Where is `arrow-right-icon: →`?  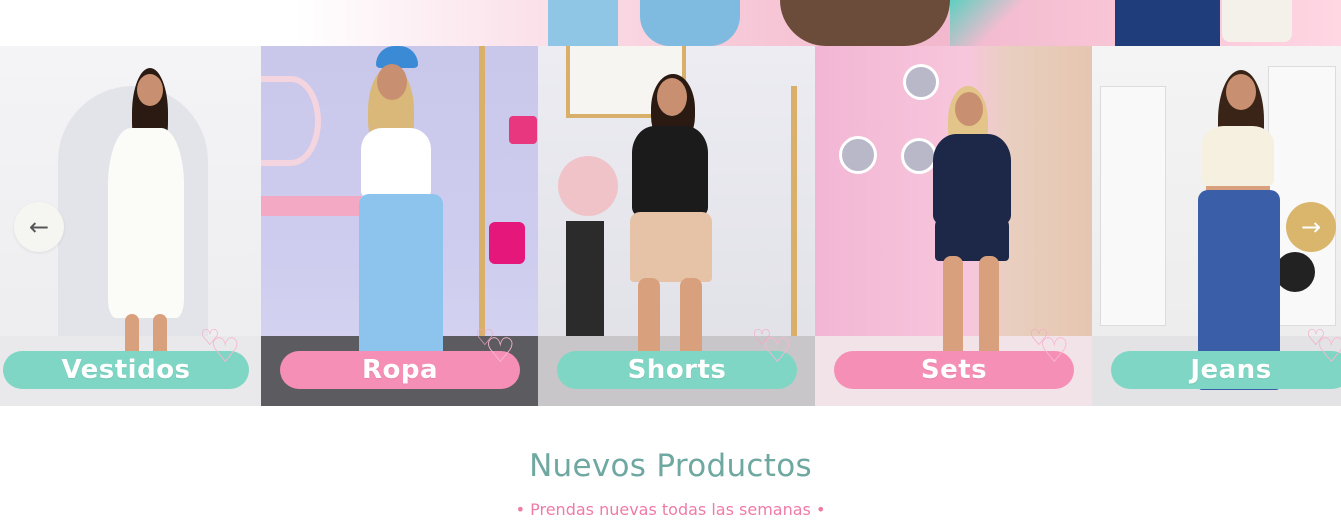 arrow-right-icon: → is located at coordinates (1311, 227).